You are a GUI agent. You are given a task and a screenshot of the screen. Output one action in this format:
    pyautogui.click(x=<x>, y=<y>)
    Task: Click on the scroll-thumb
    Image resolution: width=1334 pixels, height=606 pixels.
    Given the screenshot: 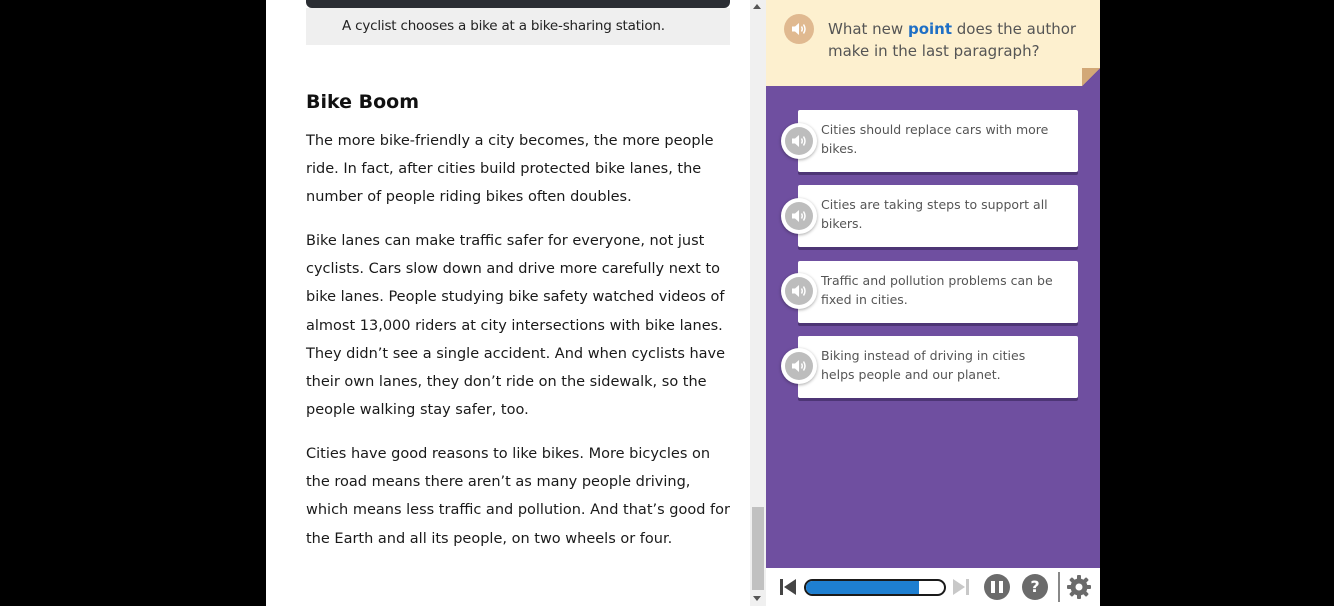 What is the action you would take?
    pyautogui.click(x=758, y=548)
    